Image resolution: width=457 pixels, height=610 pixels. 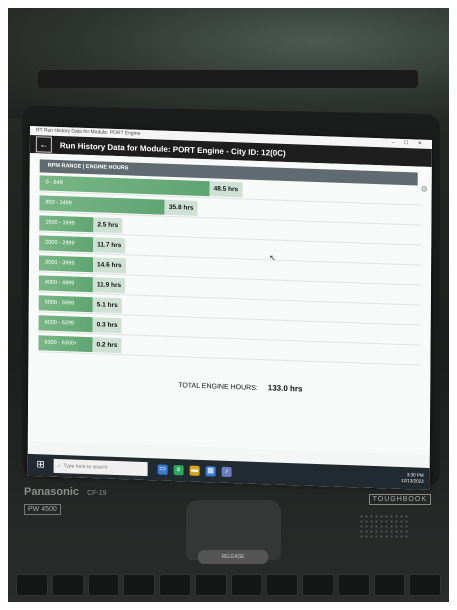 I want to click on tray-date: 12/13/2023, so click(x=412, y=480).